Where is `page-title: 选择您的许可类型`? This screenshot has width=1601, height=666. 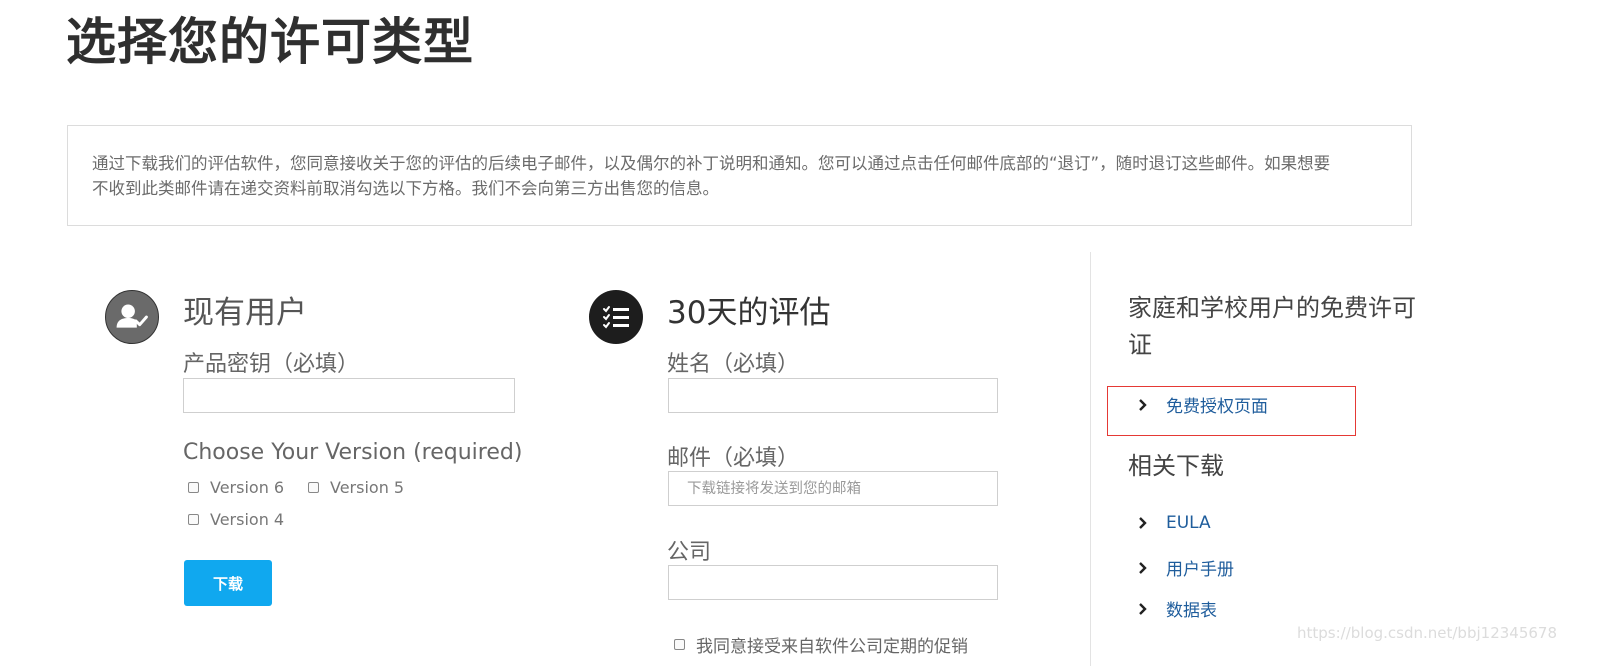
page-title: 选择您的许可类型 is located at coordinates (270, 42).